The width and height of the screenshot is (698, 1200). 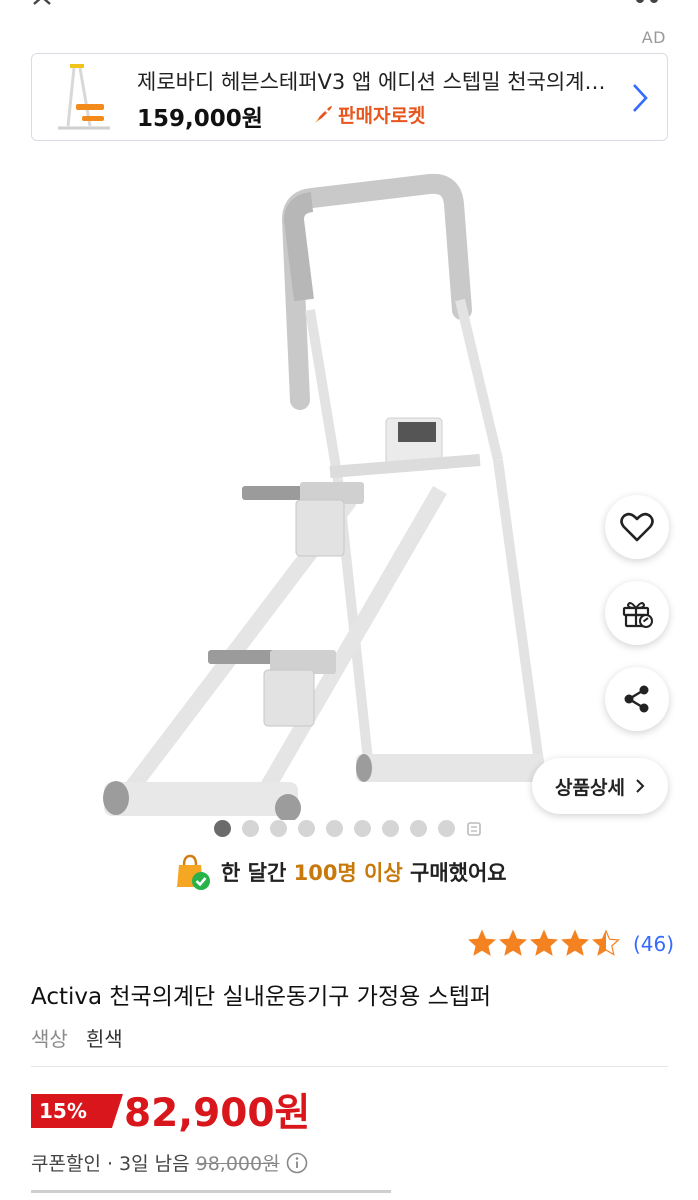 What do you see at coordinates (297, 1163) in the screenshot?
I see `info-icon` at bounding box center [297, 1163].